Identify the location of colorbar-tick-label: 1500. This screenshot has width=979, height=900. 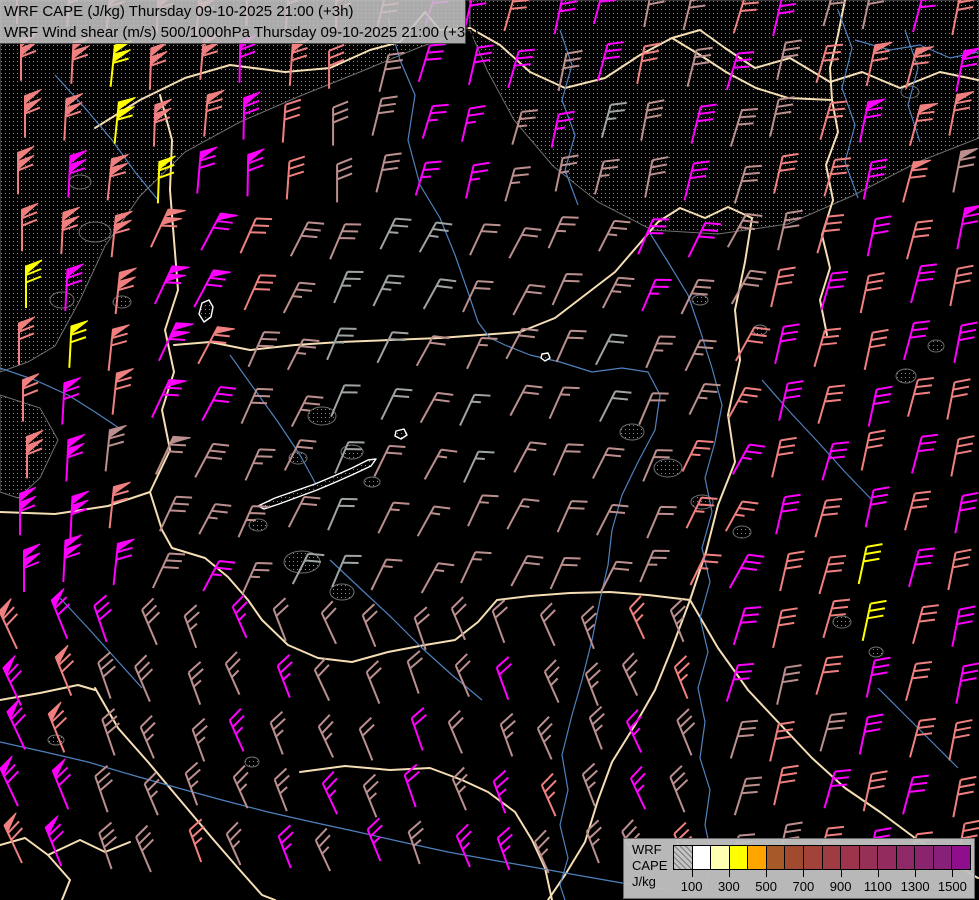
(952, 886).